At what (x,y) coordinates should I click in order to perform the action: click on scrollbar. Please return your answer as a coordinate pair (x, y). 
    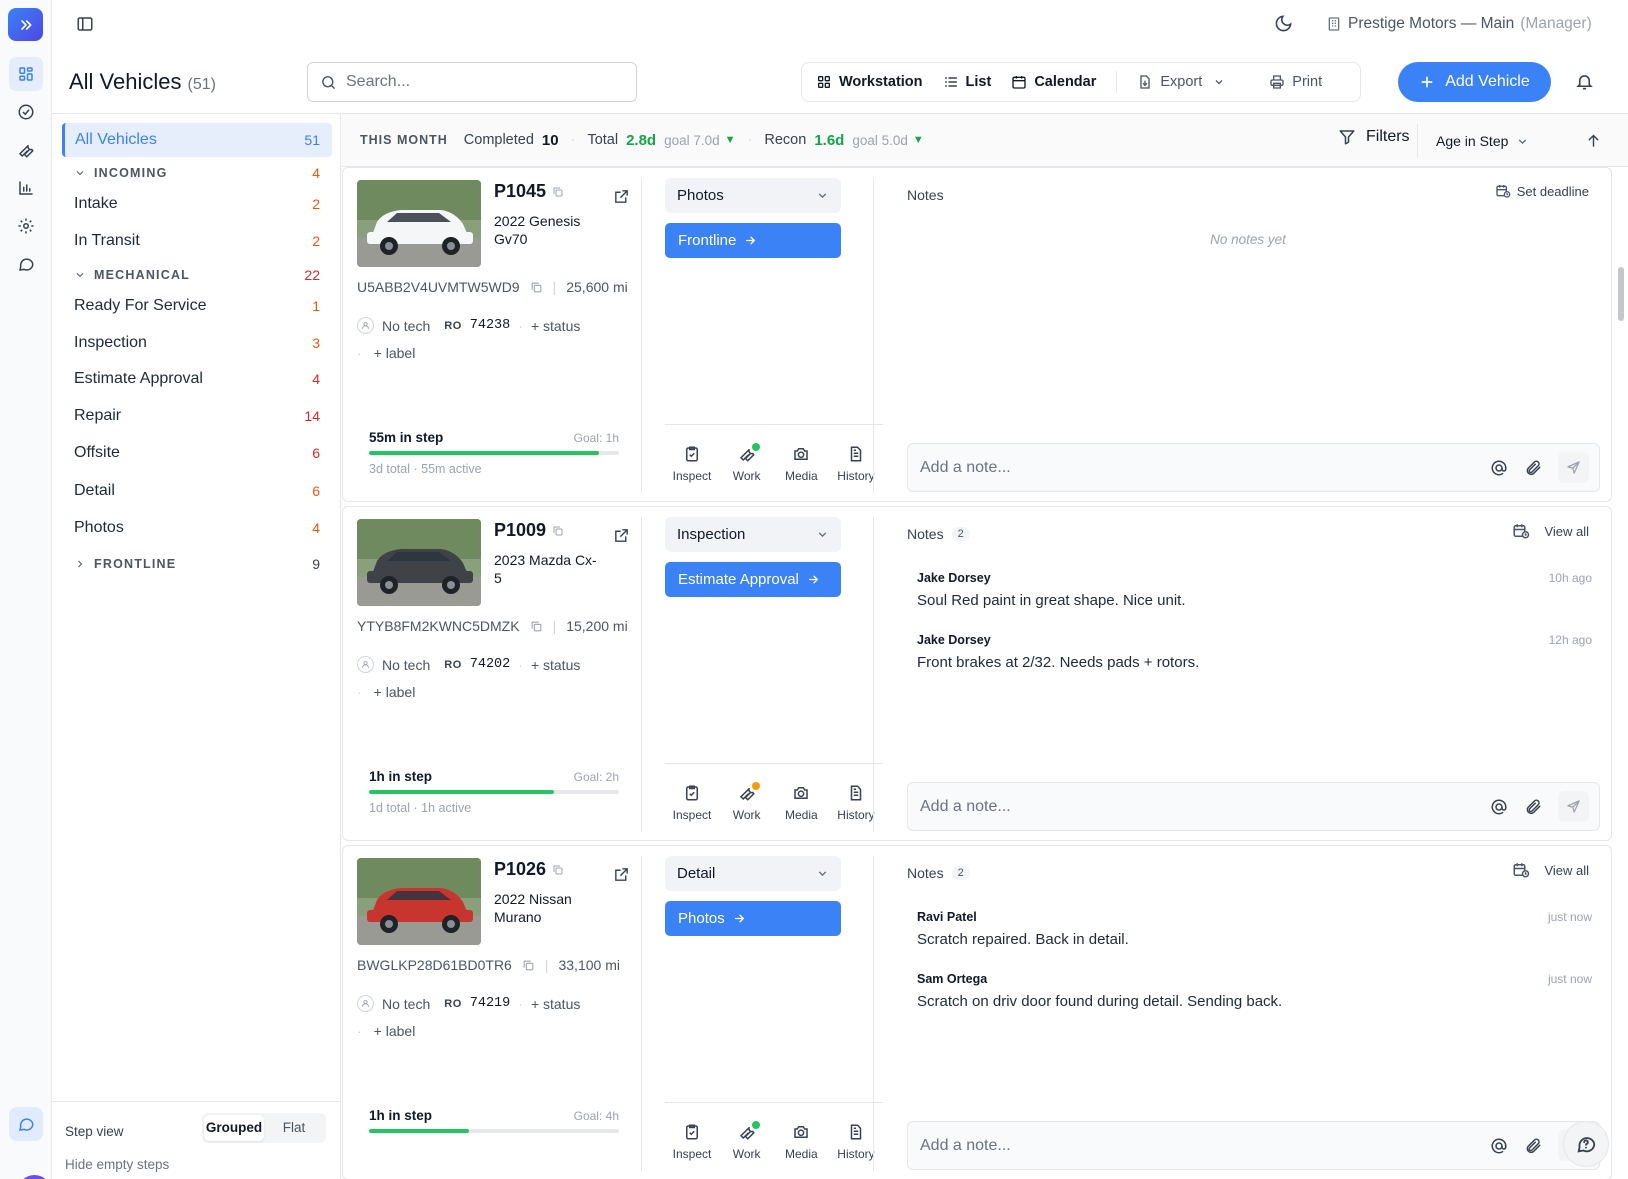
    Looking at the image, I should click on (1621, 673).